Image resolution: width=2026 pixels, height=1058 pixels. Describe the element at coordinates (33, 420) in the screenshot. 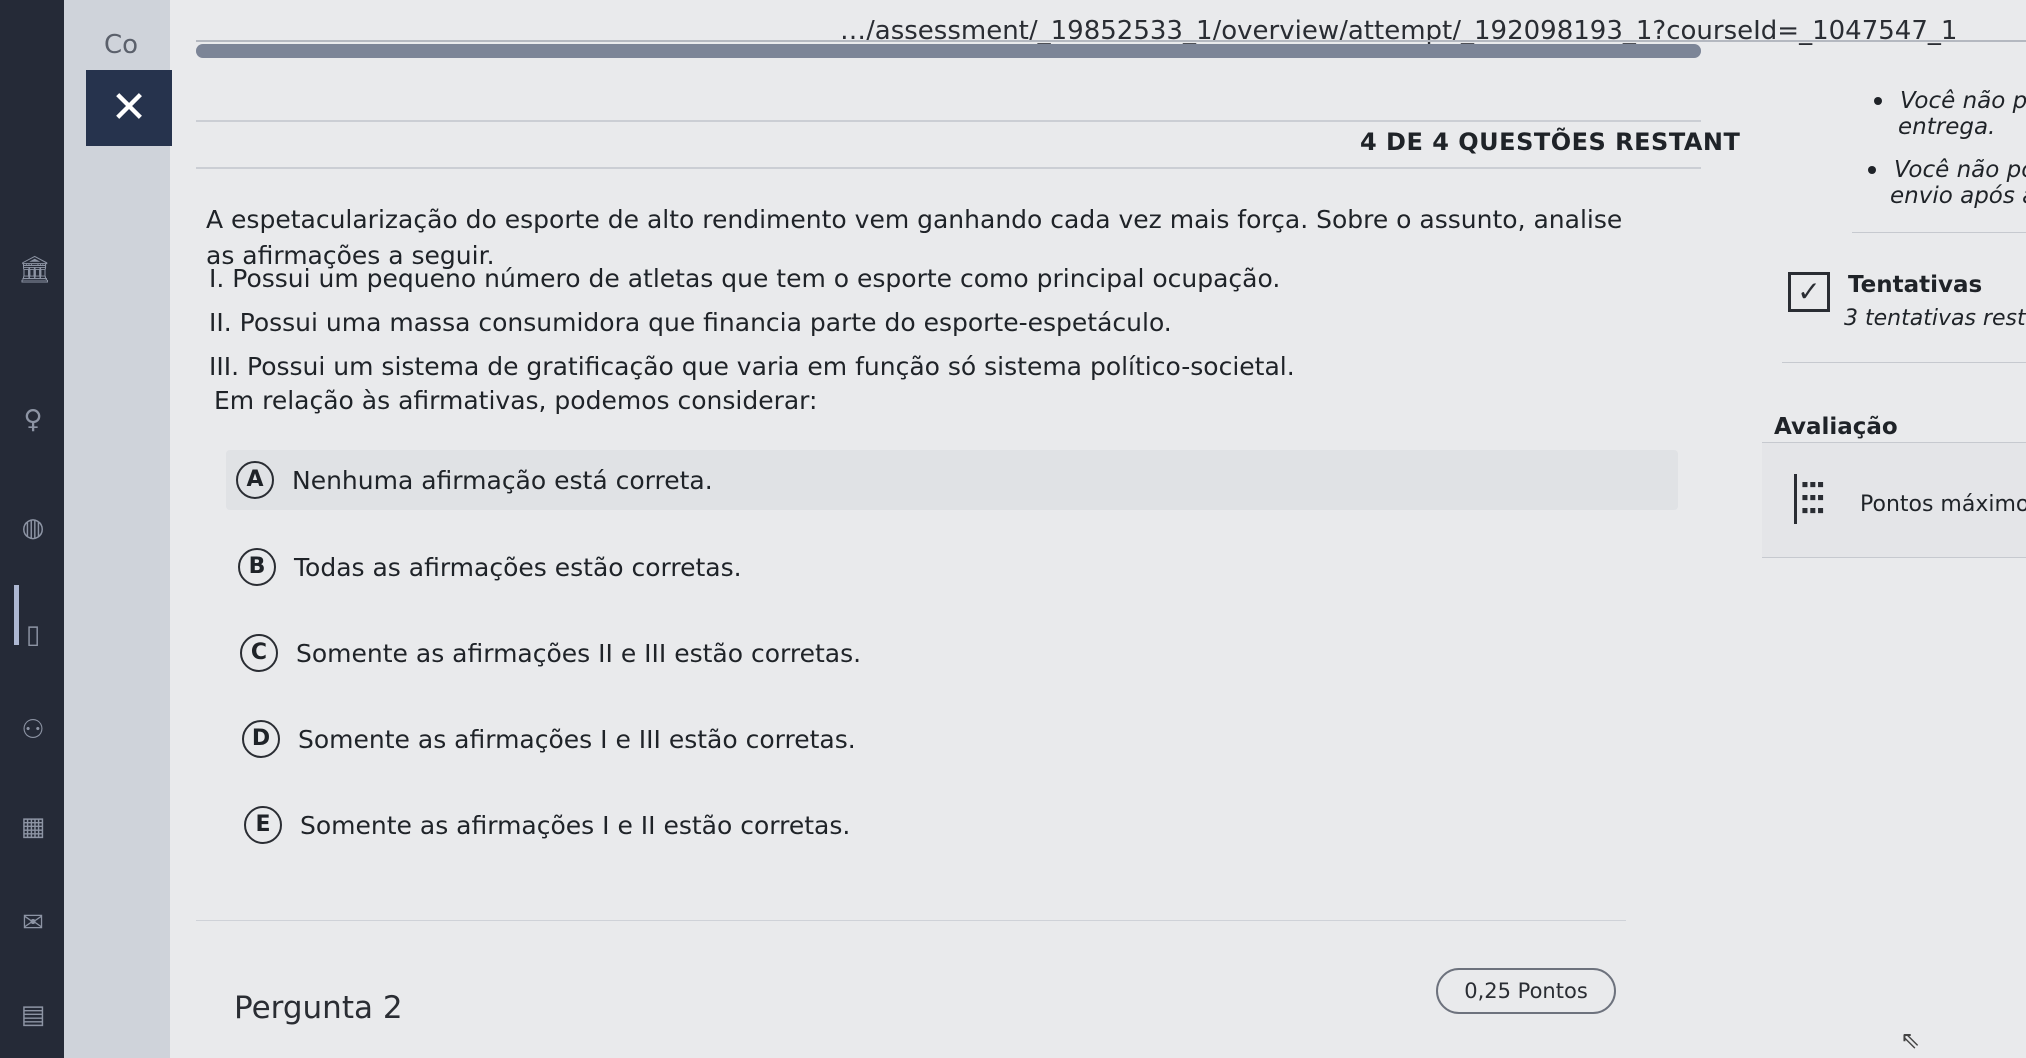

I see `profile-icon: ♀` at that location.